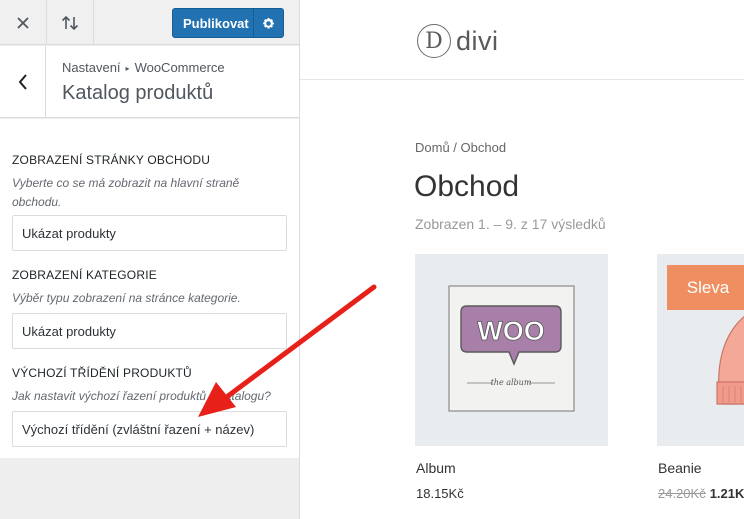 This screenshot has width=744, height=519. I want to click on close-button, so click(23, 22).